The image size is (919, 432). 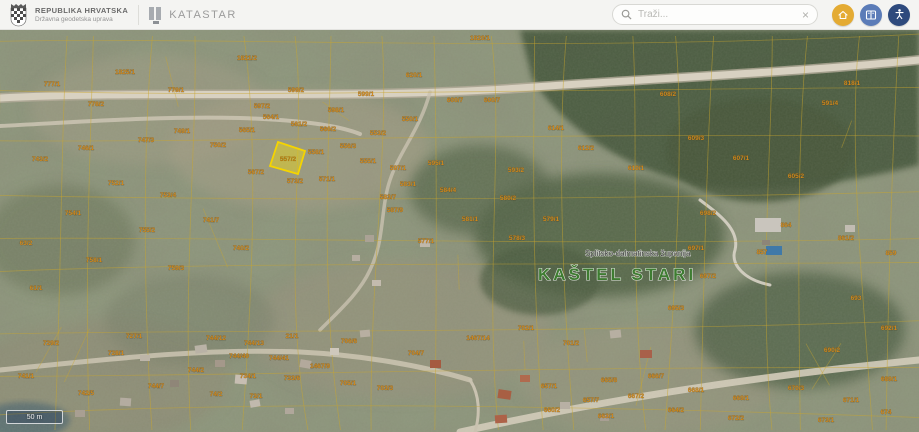 I want to click on parcel-label: 778/2, so click(x=96, y=104).